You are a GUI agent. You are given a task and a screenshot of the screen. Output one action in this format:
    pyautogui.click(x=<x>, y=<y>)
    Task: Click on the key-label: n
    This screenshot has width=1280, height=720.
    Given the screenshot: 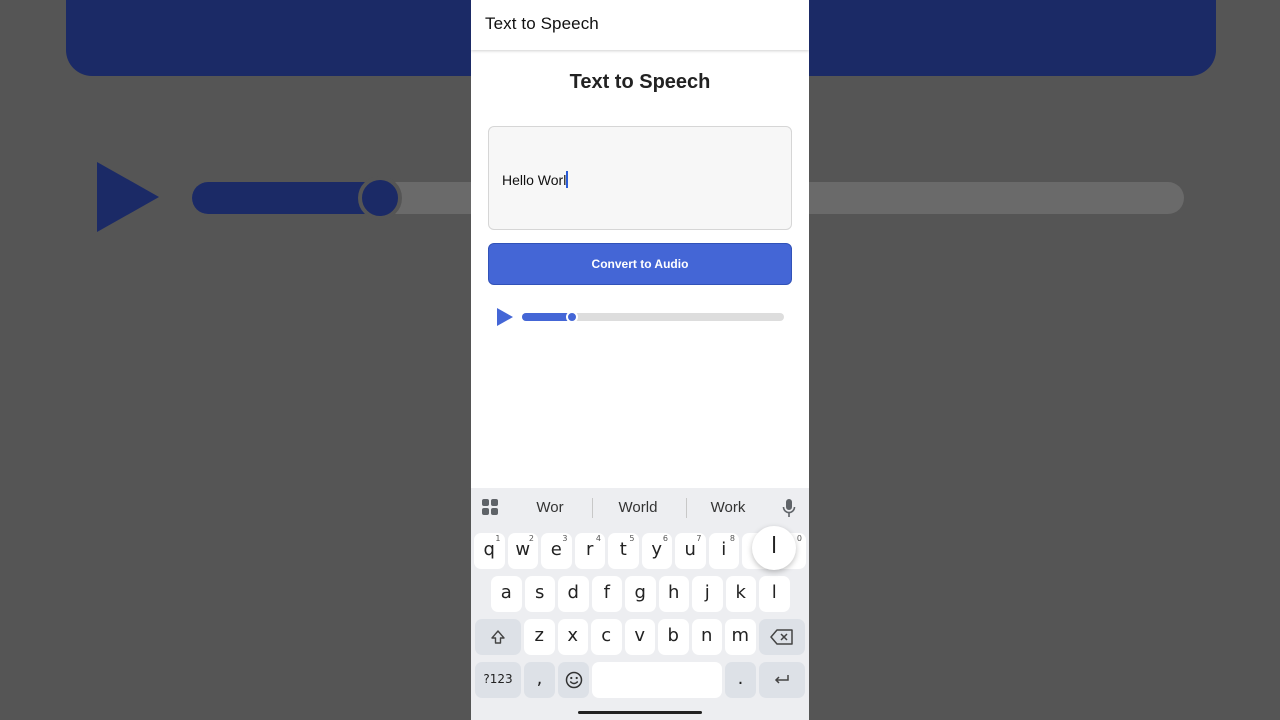 What is the action you would take?
    pyautogui.click(x=707, y=635)
    